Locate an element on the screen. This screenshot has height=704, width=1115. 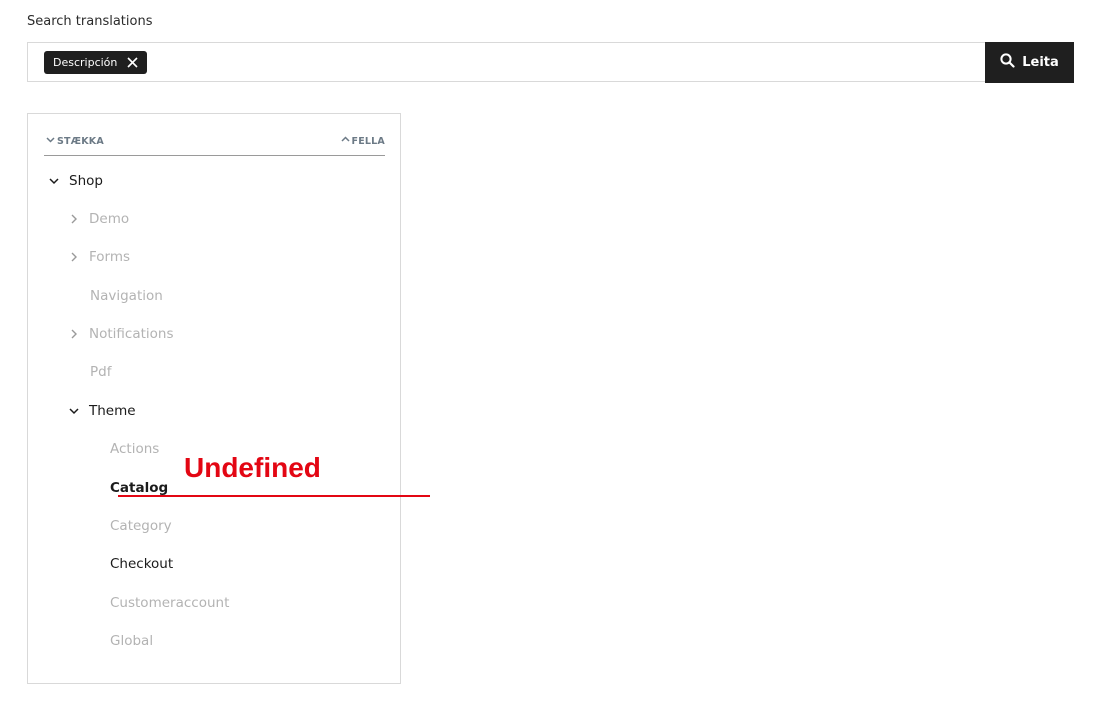
tree-item-label: Navigation is located at coordinates (126, 296).